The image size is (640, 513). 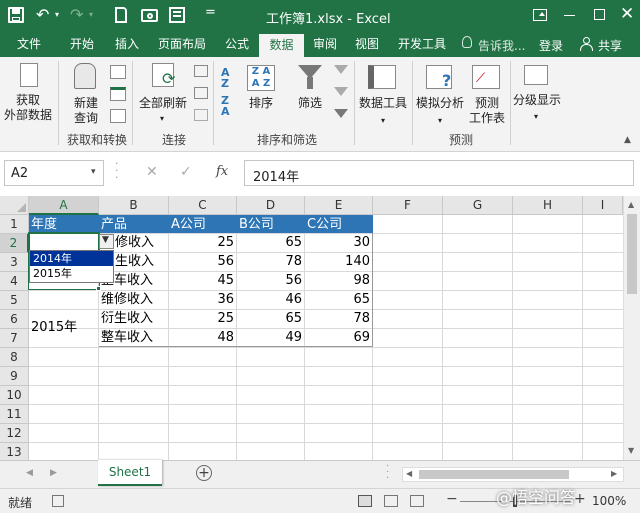 I want to click on column-header-e: E, so click(x=339, y=205).